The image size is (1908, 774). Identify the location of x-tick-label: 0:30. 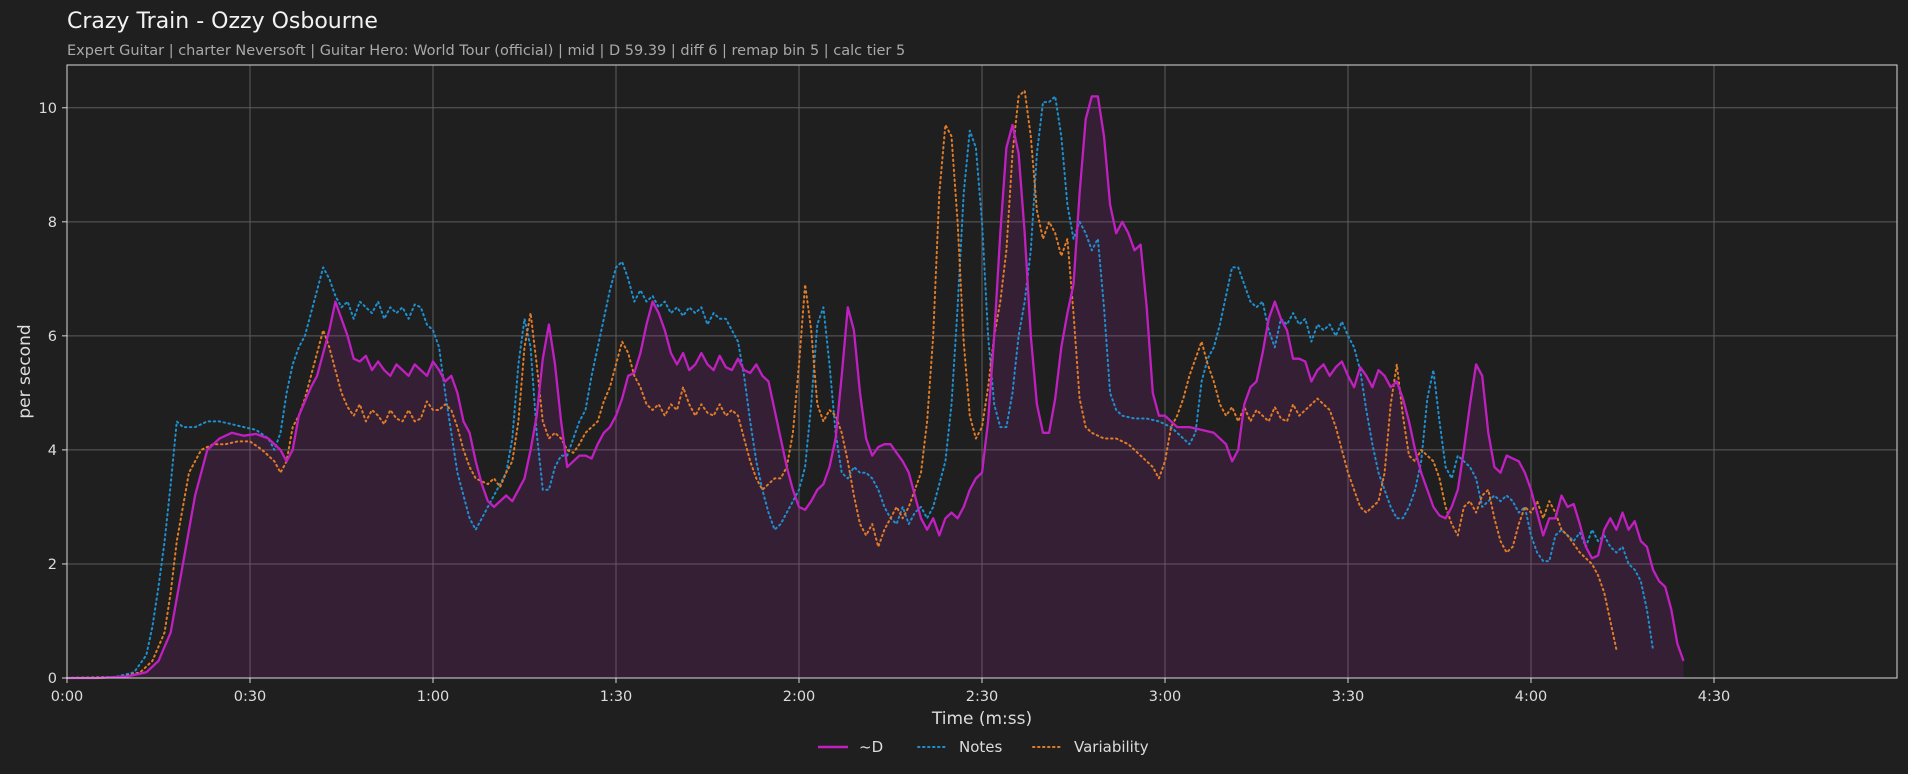
(250, 697).